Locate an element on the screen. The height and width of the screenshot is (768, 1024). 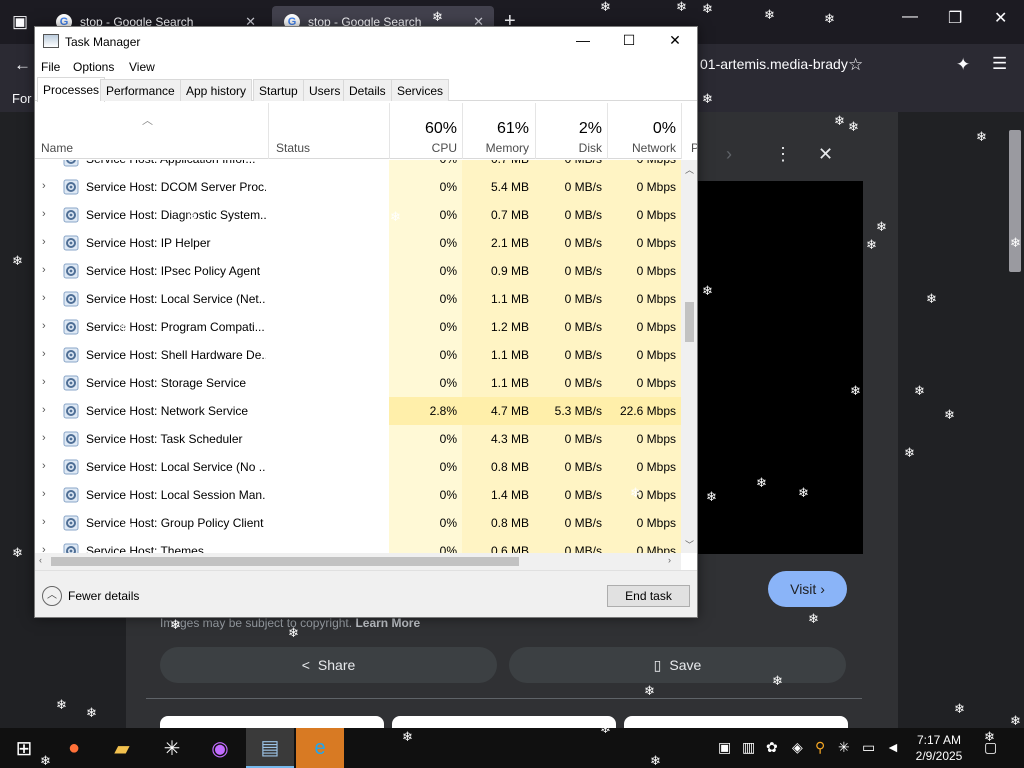
network-total: 0% is located at coordinates (643, 129).